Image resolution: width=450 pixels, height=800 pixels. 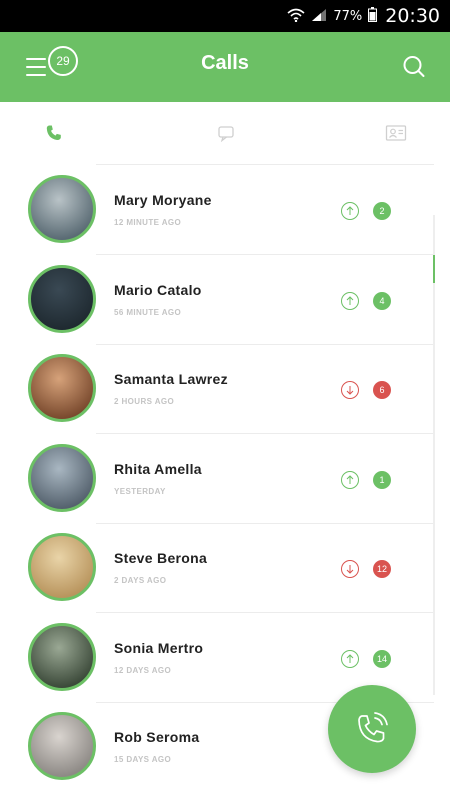 I want to click on contact-name: Rob Seroma, so click(x=157, y=737).